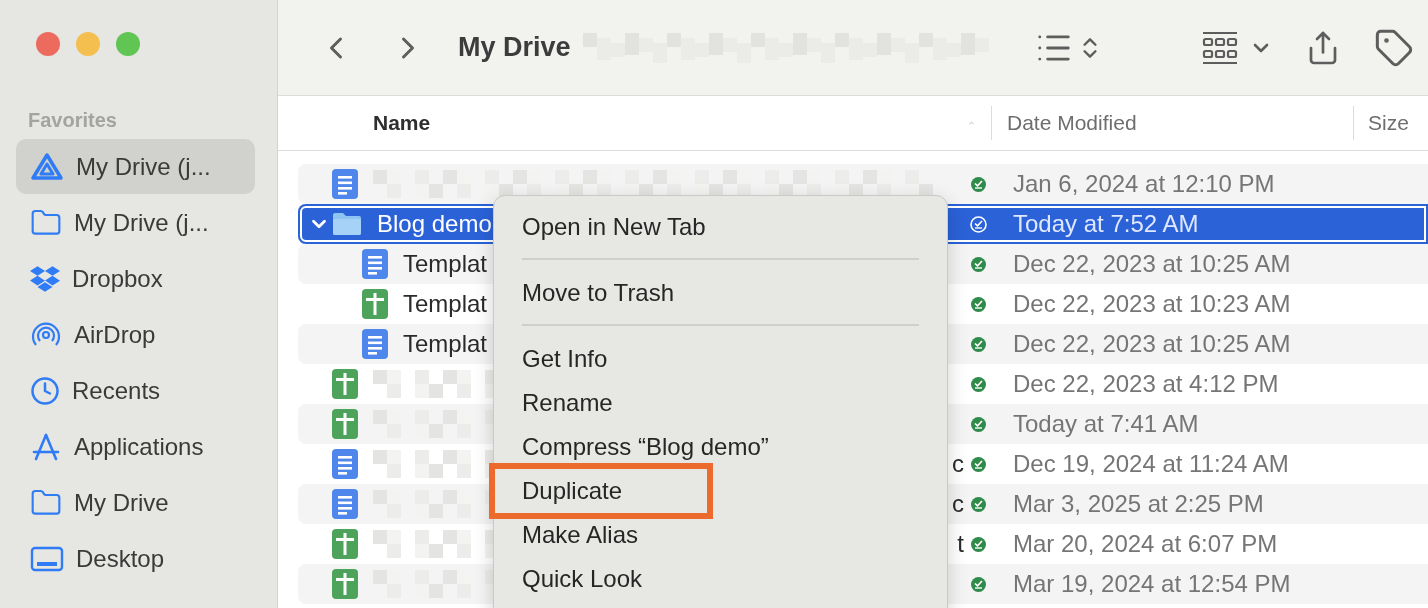 The height and width of the screenshot is (608, 1428). I want to click on date-modified: Mar 19, 2024 at 12:54 PM, so click(1152, 584).